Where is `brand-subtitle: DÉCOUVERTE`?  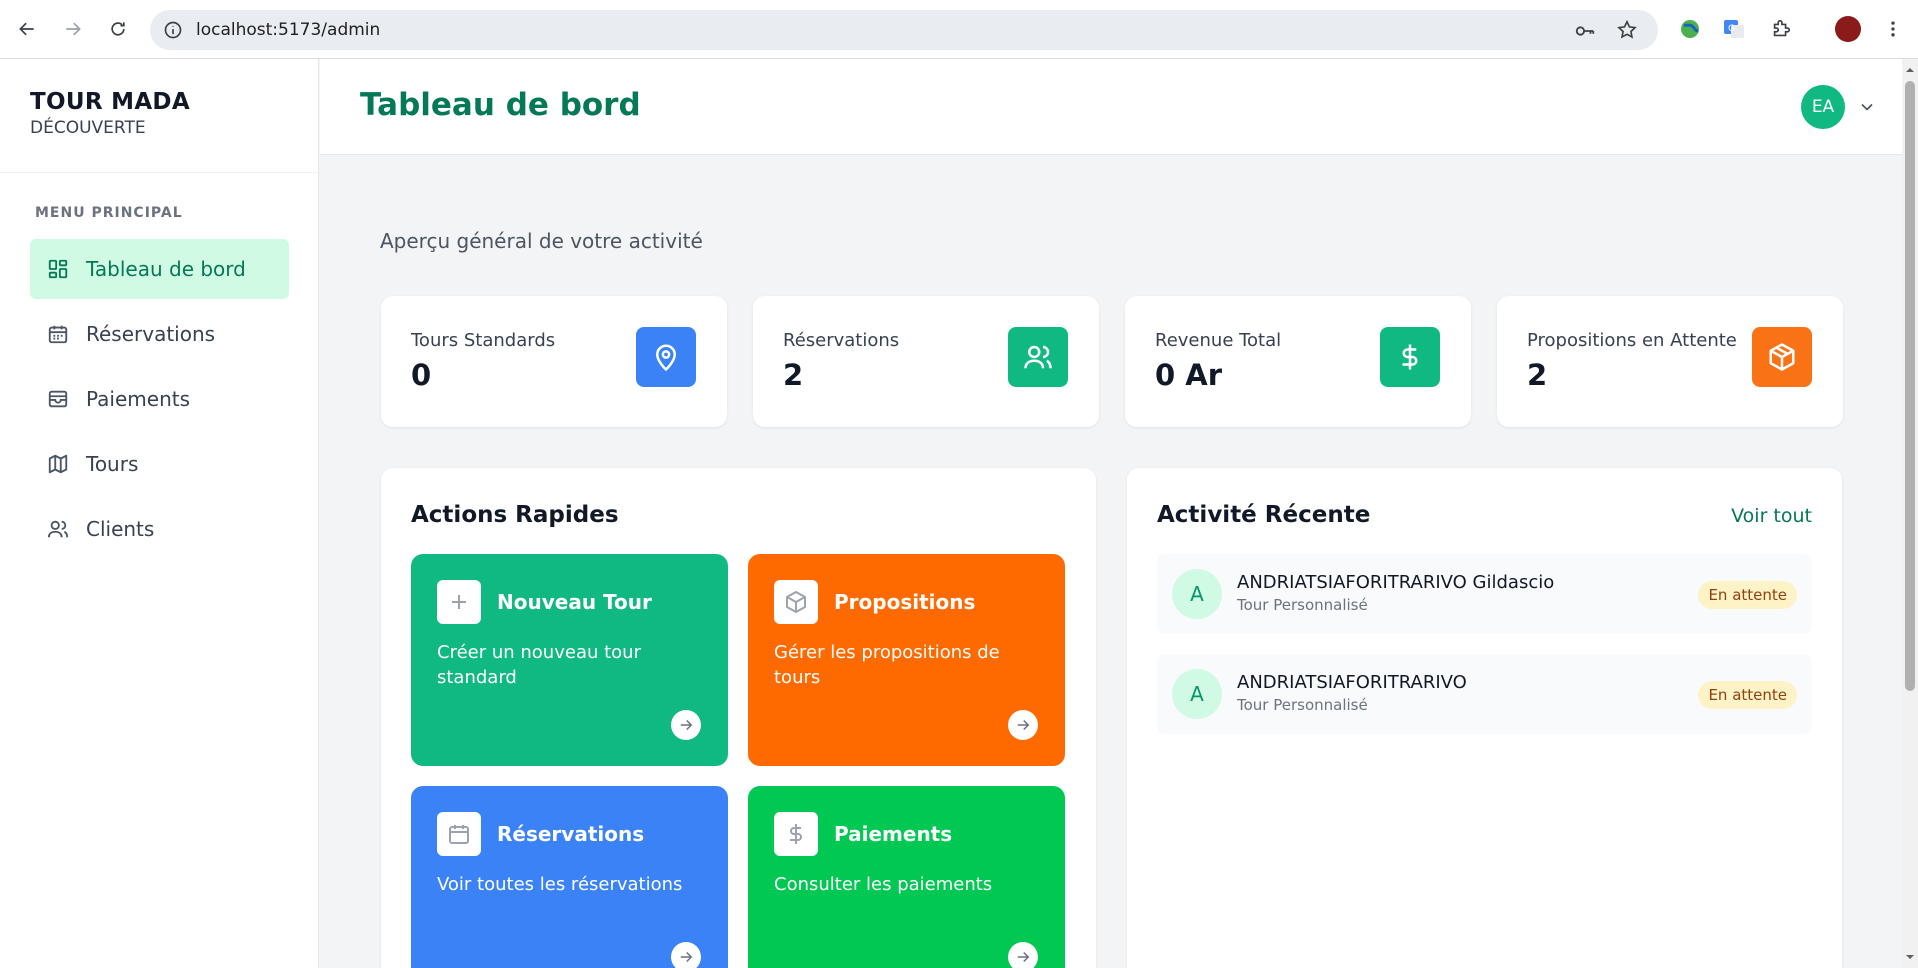
brand-subtitle: DÉCOUVERTE is located at coordinates (88, 128).